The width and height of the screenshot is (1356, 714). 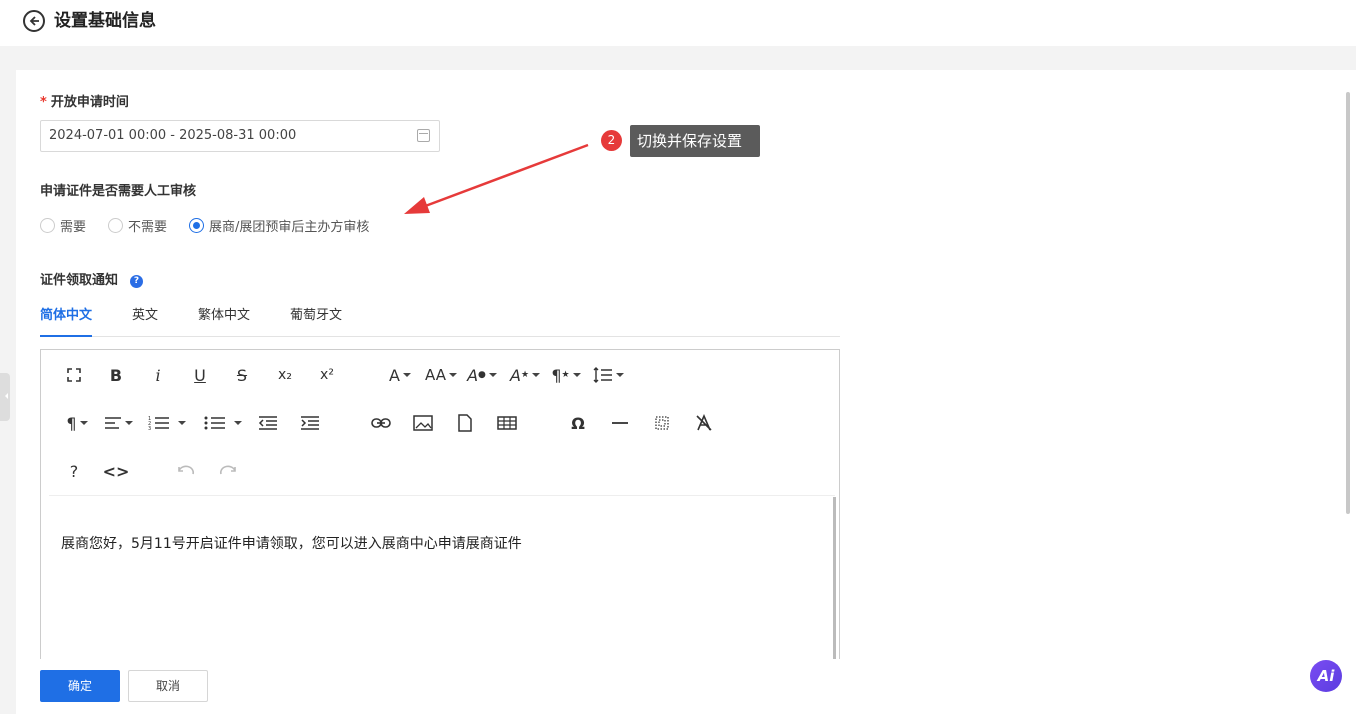 I want to click on help-circle-icon: ?, so click(x=136, y=281).